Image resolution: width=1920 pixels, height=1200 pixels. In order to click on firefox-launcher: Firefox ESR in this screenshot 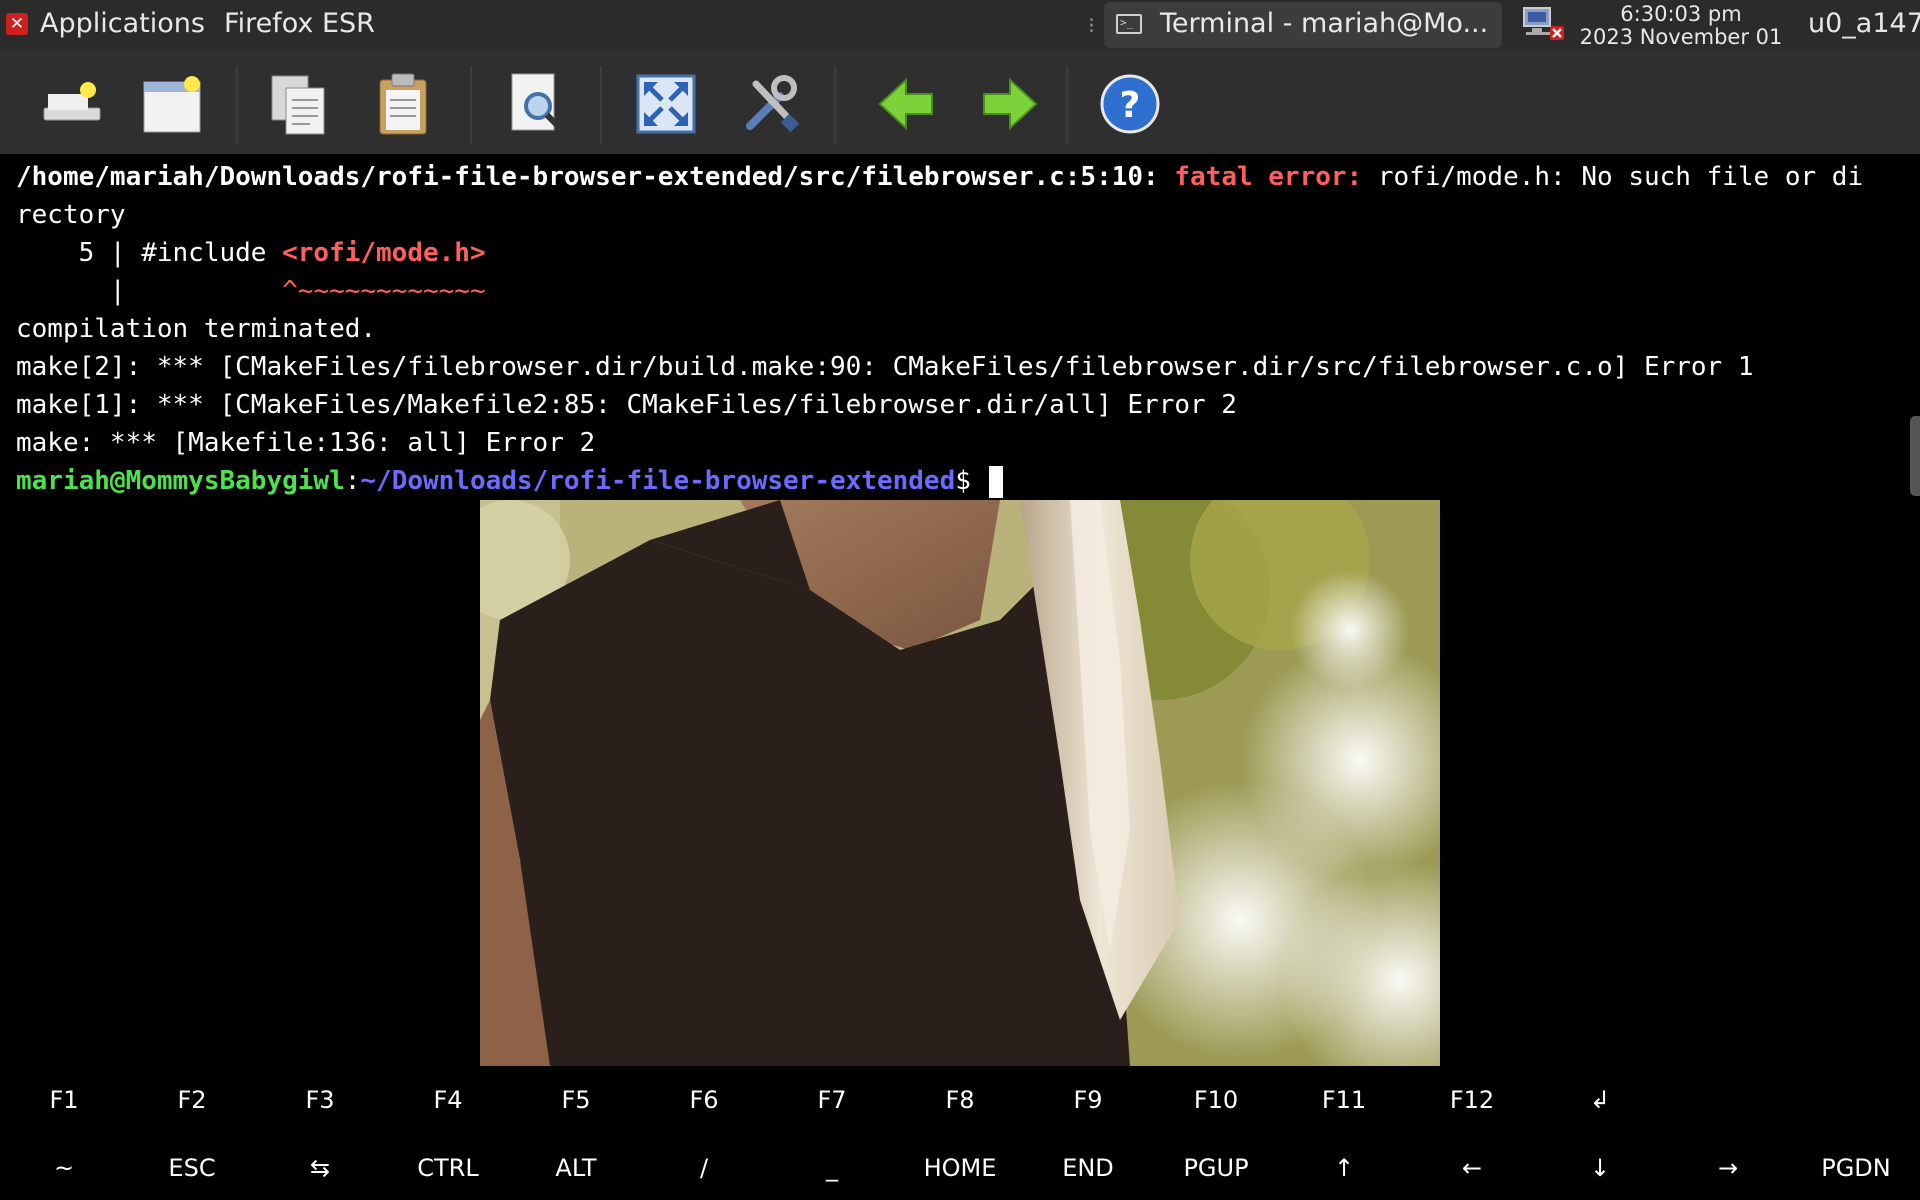, I will do `click(299, 23)`.